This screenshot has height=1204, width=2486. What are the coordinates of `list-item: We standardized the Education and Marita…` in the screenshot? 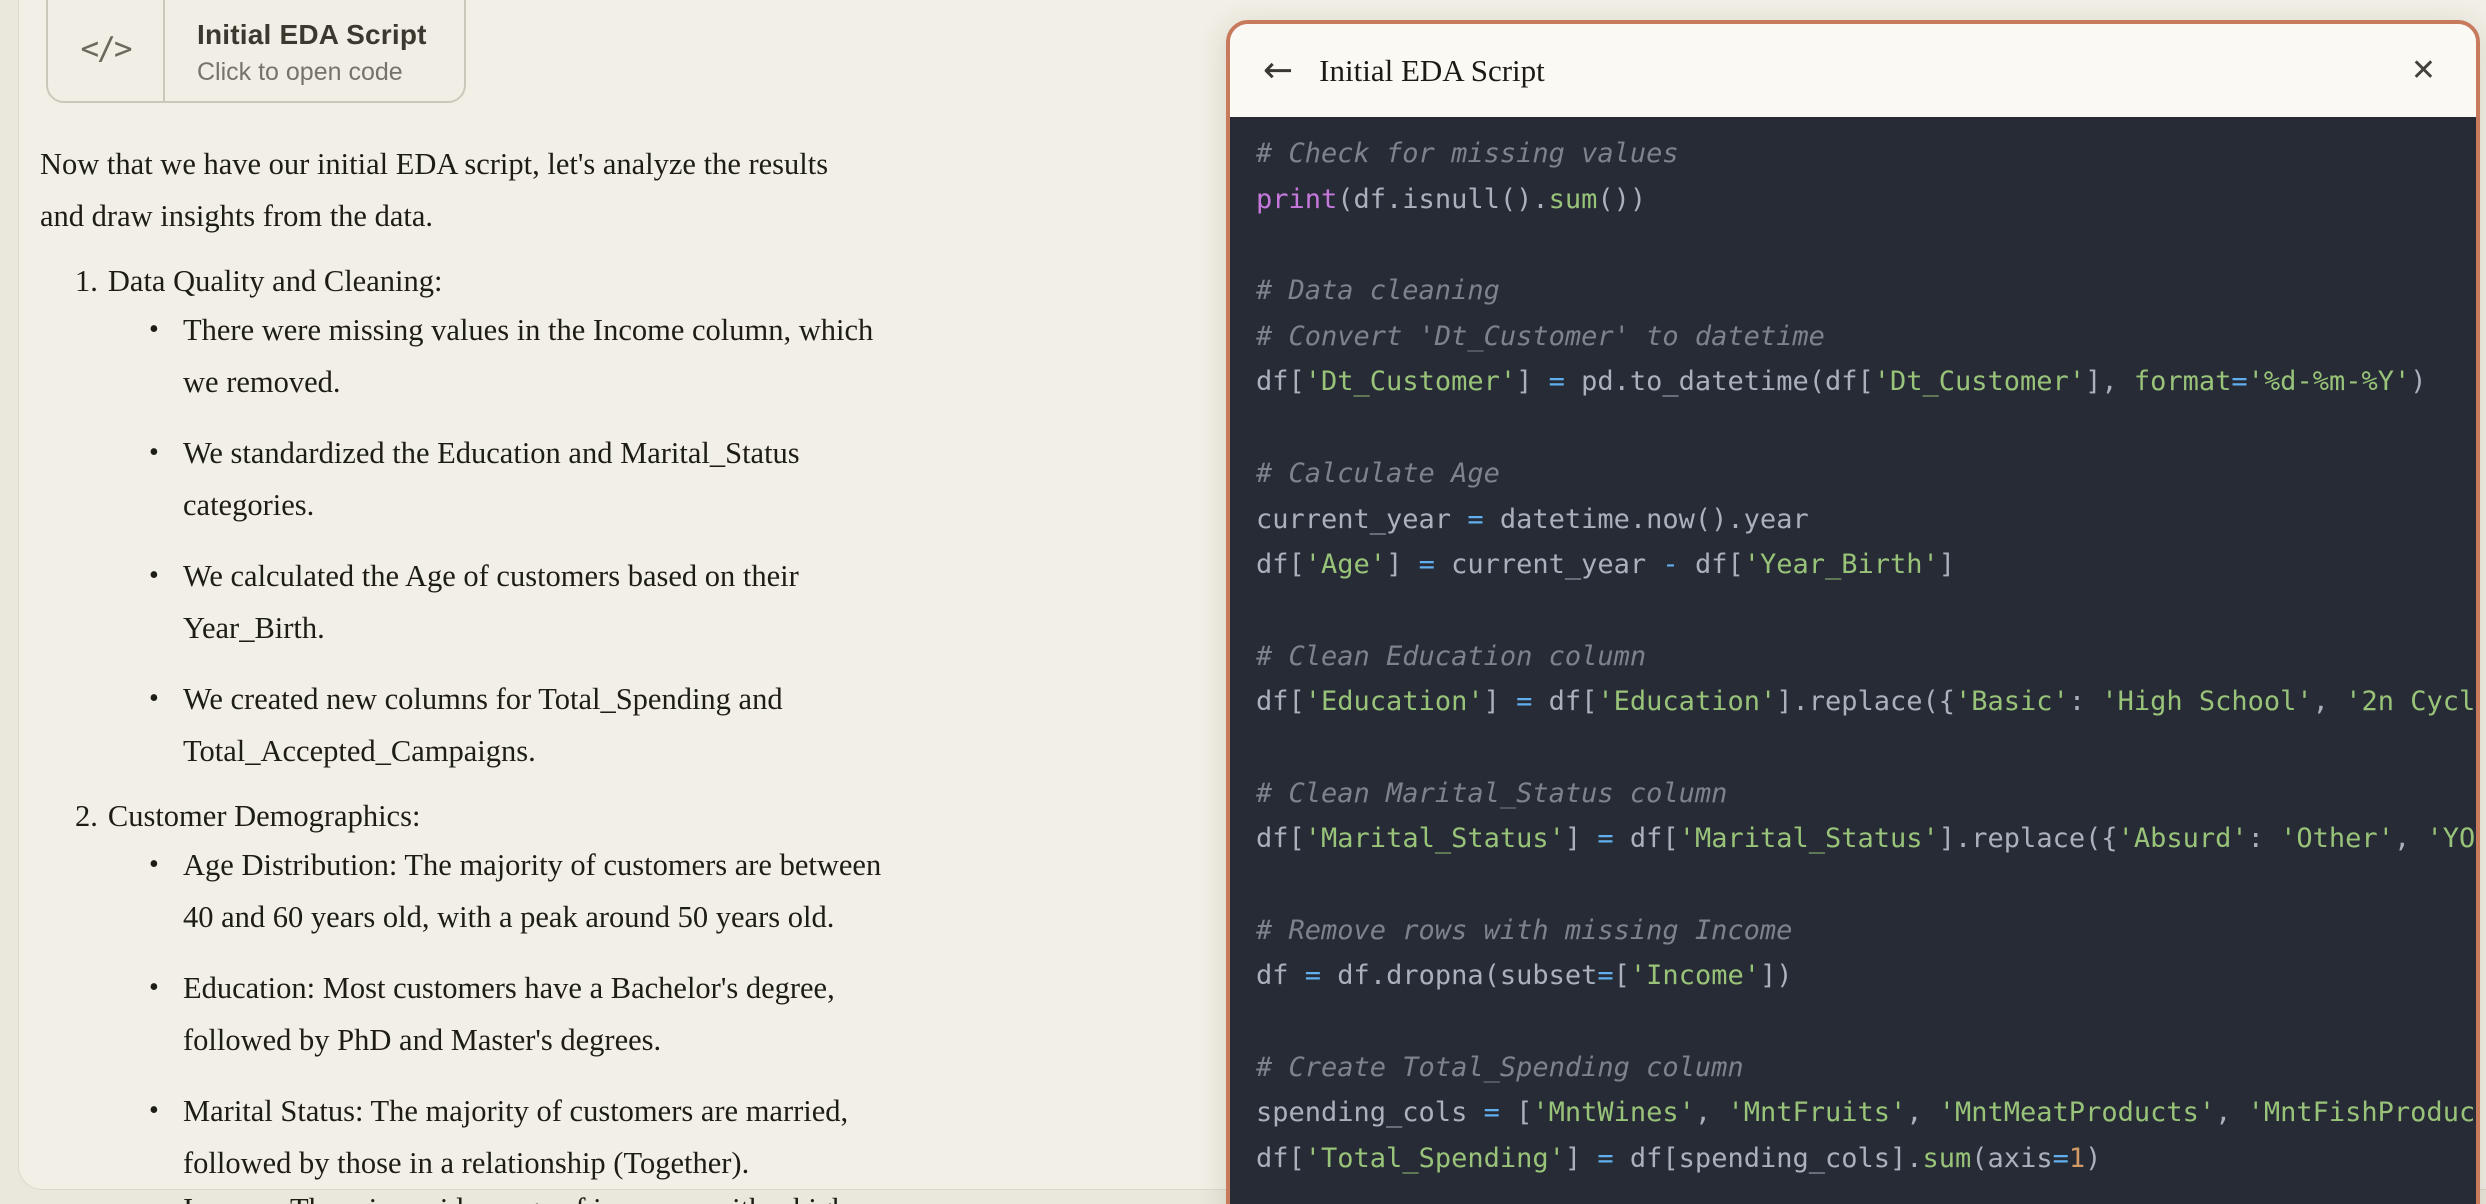 It's located at (637, 479).